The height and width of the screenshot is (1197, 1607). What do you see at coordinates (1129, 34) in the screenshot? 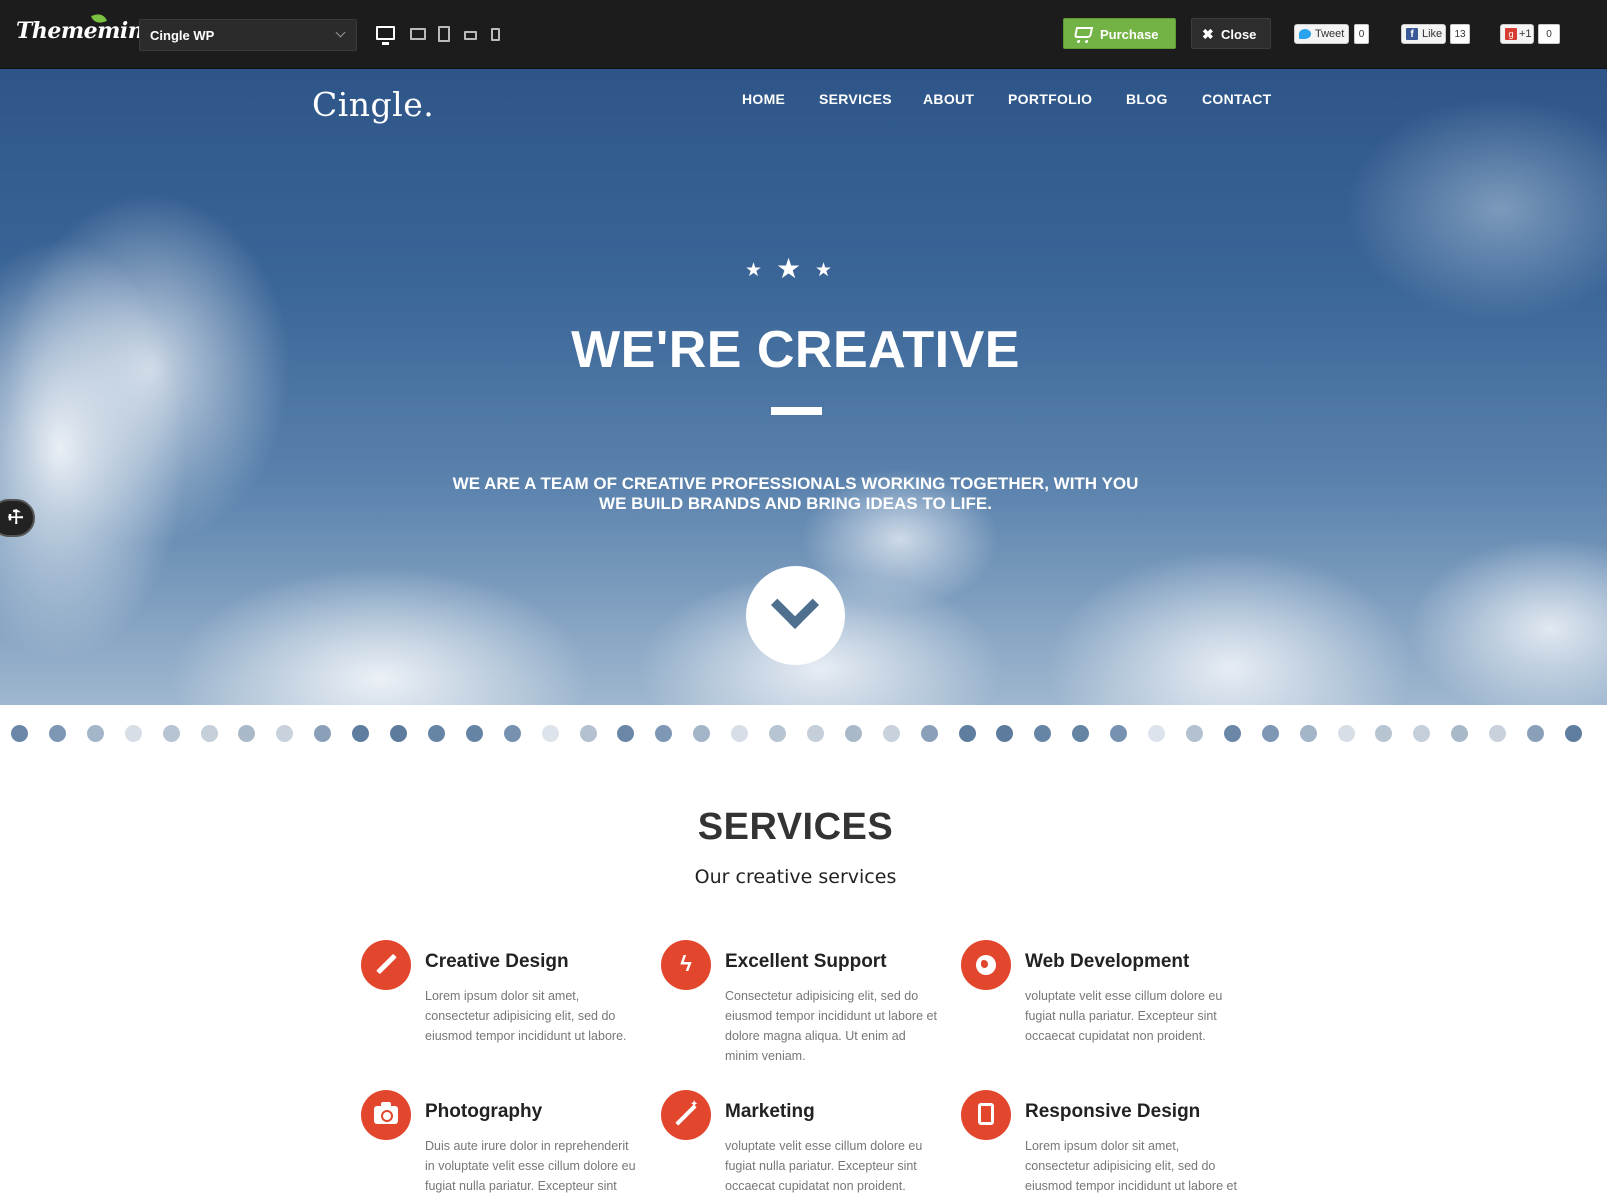
I see `purchase-label: Purchase` at bounding box center [1129, 34].